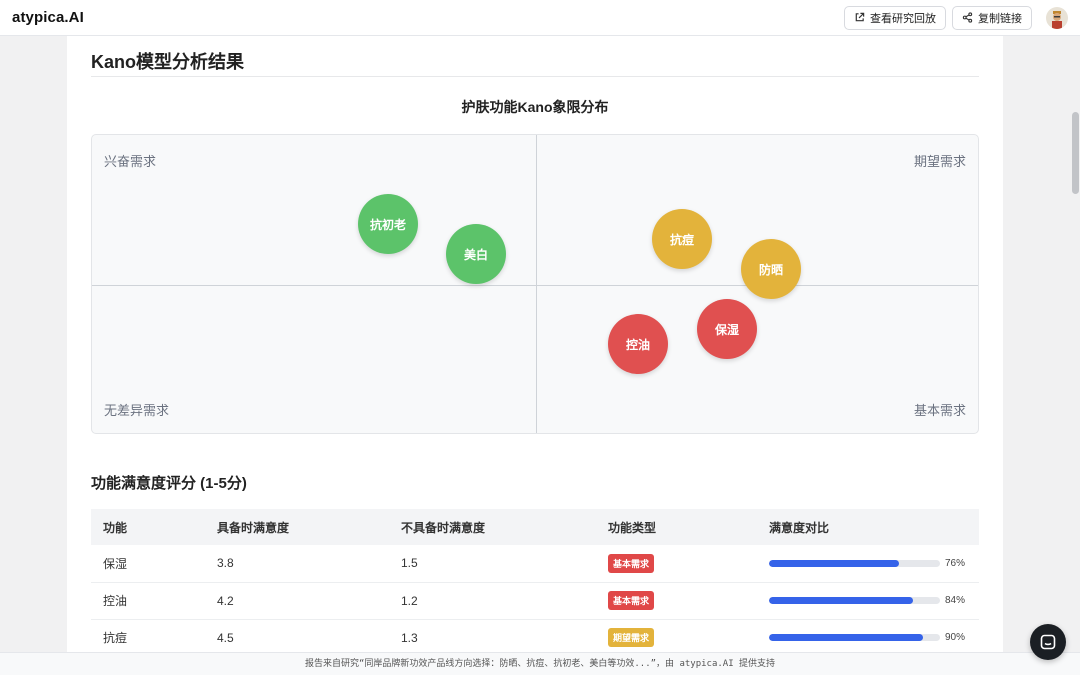 The height and width of the screenshot is (675, 1080). Describe the element at coordinates (297, 564) in the screenshot. I see `cell-with: 3.8` at that location.